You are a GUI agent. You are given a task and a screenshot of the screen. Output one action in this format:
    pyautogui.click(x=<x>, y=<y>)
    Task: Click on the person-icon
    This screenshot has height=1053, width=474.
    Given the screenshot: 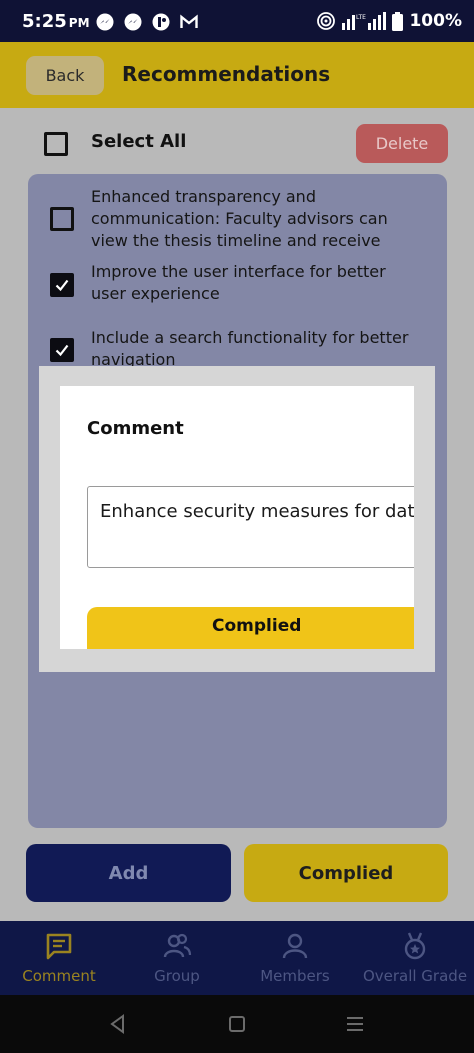 What is the action you would take?
    pyautogui.click(x=295, y=946)
    